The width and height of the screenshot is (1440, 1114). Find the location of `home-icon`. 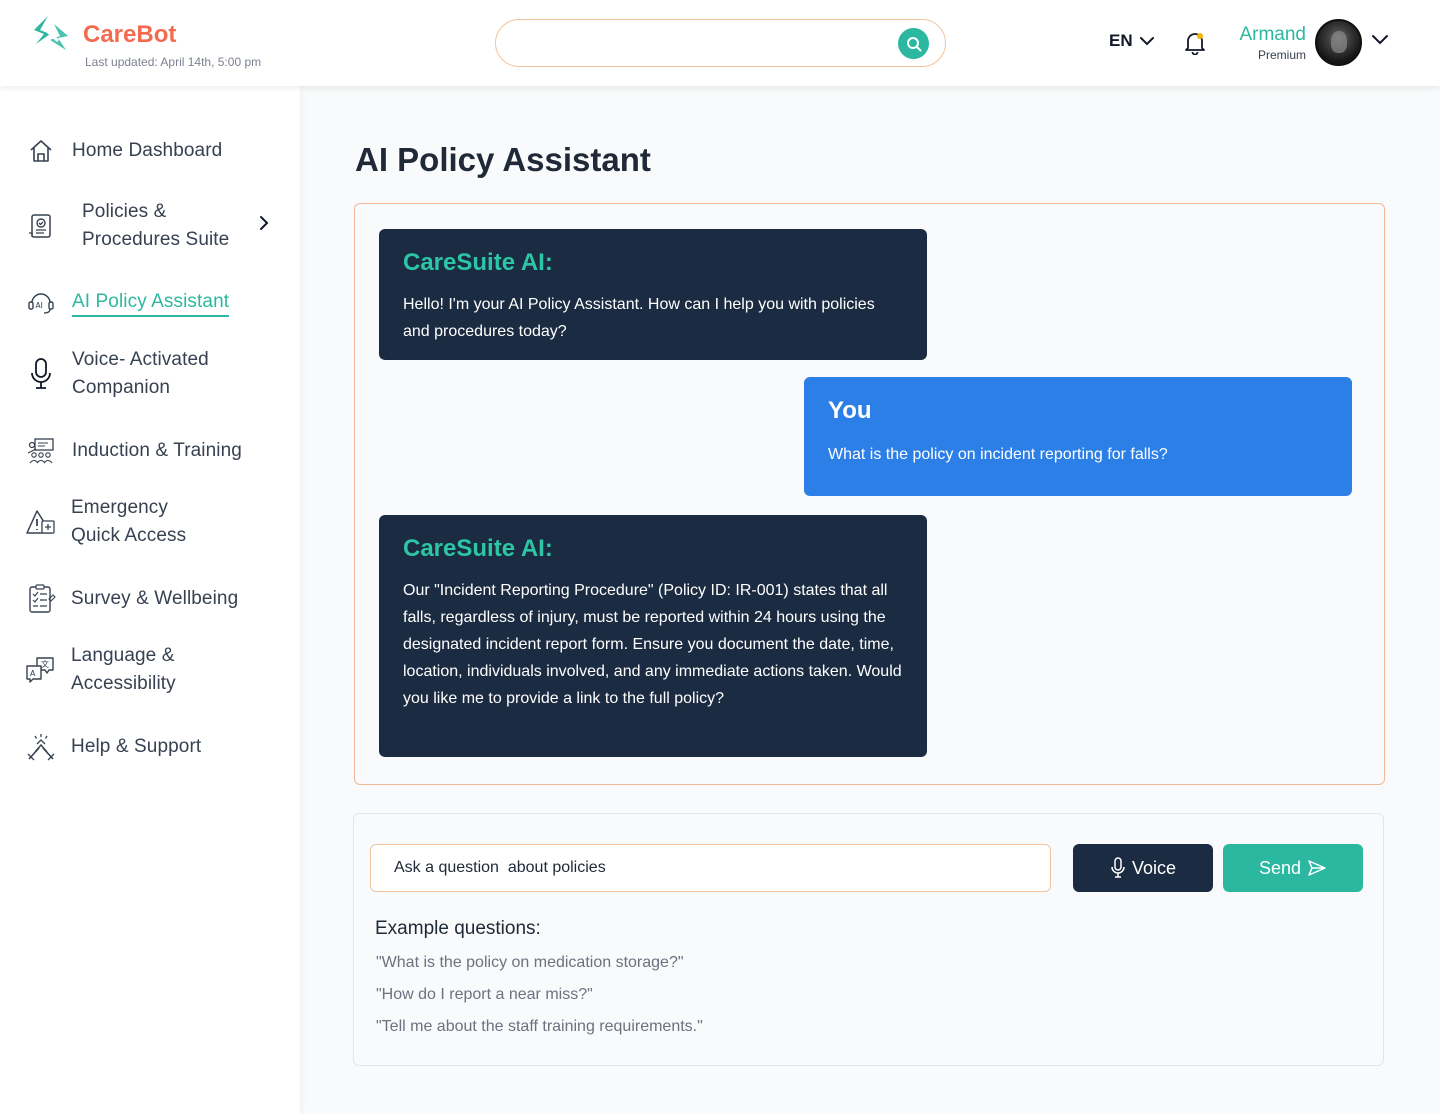

home-icon is located at coordinates (41, 151).